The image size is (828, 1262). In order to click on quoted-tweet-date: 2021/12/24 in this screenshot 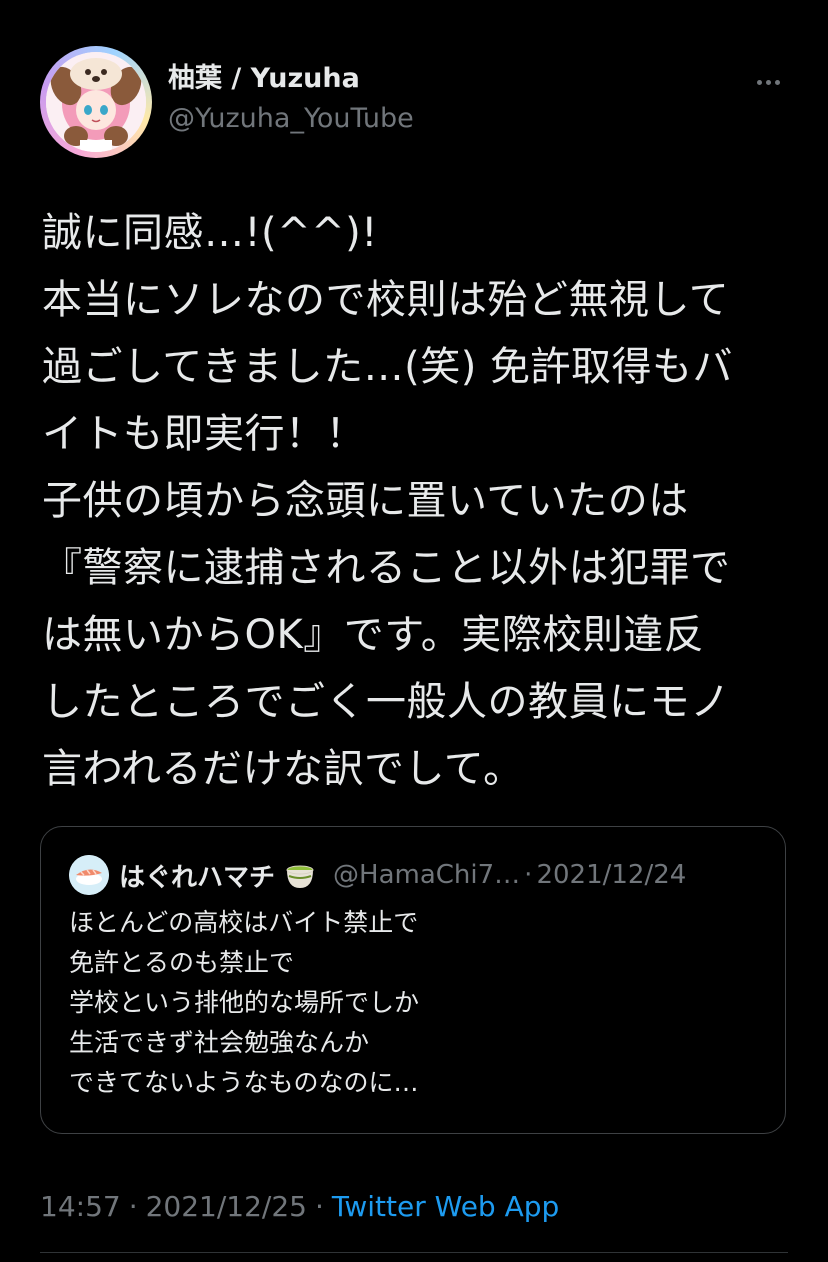, I will do `click(611, 875)`.